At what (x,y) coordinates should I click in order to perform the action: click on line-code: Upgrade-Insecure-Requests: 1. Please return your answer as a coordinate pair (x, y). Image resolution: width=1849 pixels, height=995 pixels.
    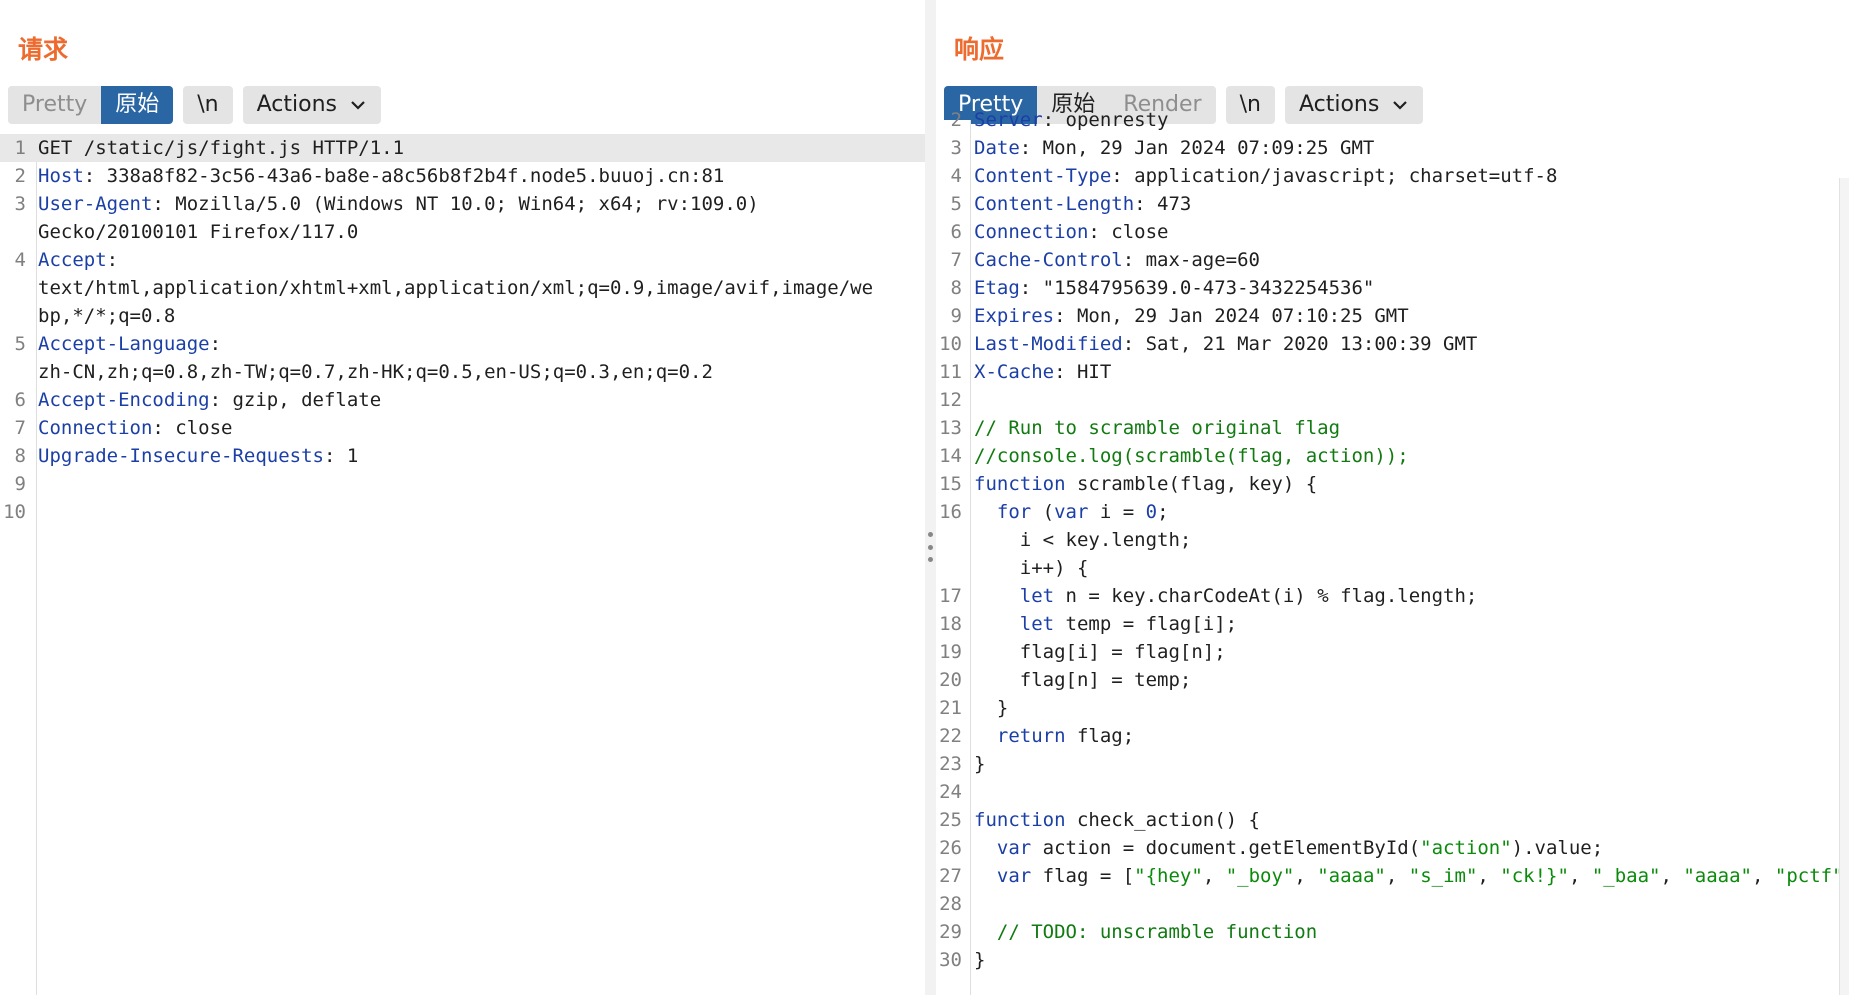
    Looking at the image, I should click on (195, 456).